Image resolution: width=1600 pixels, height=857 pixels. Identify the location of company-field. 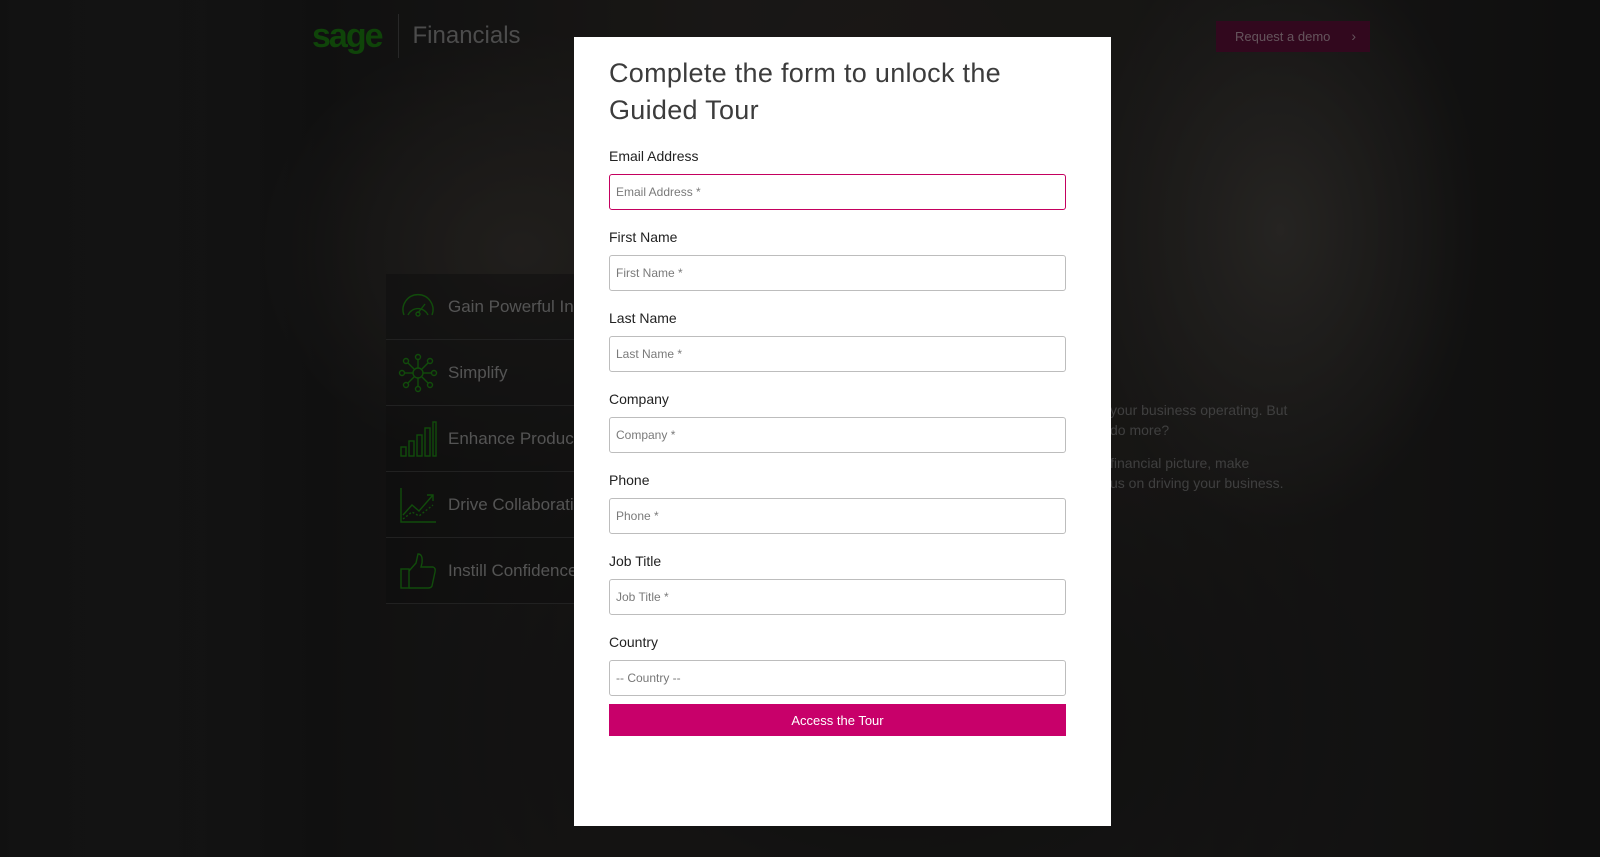
(837, 435).